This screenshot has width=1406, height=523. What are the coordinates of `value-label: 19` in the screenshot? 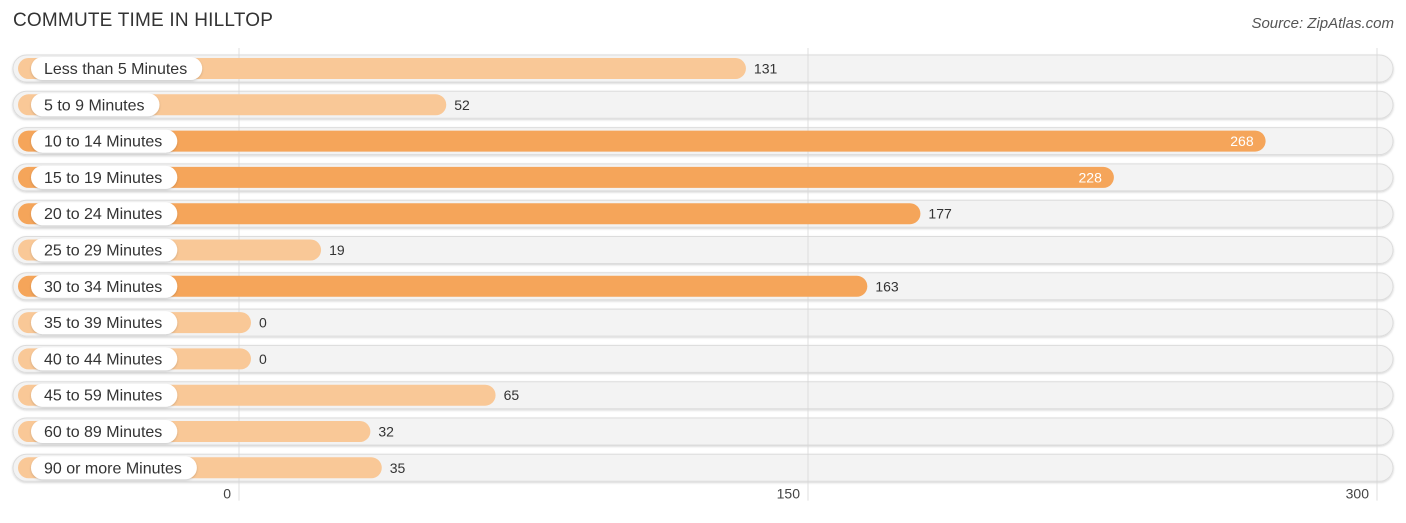 It's located at (337, 250).